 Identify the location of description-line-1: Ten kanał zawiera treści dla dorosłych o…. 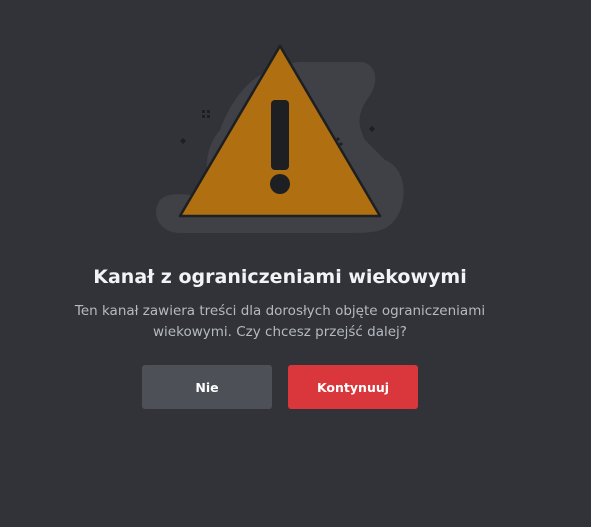
(280, 311).